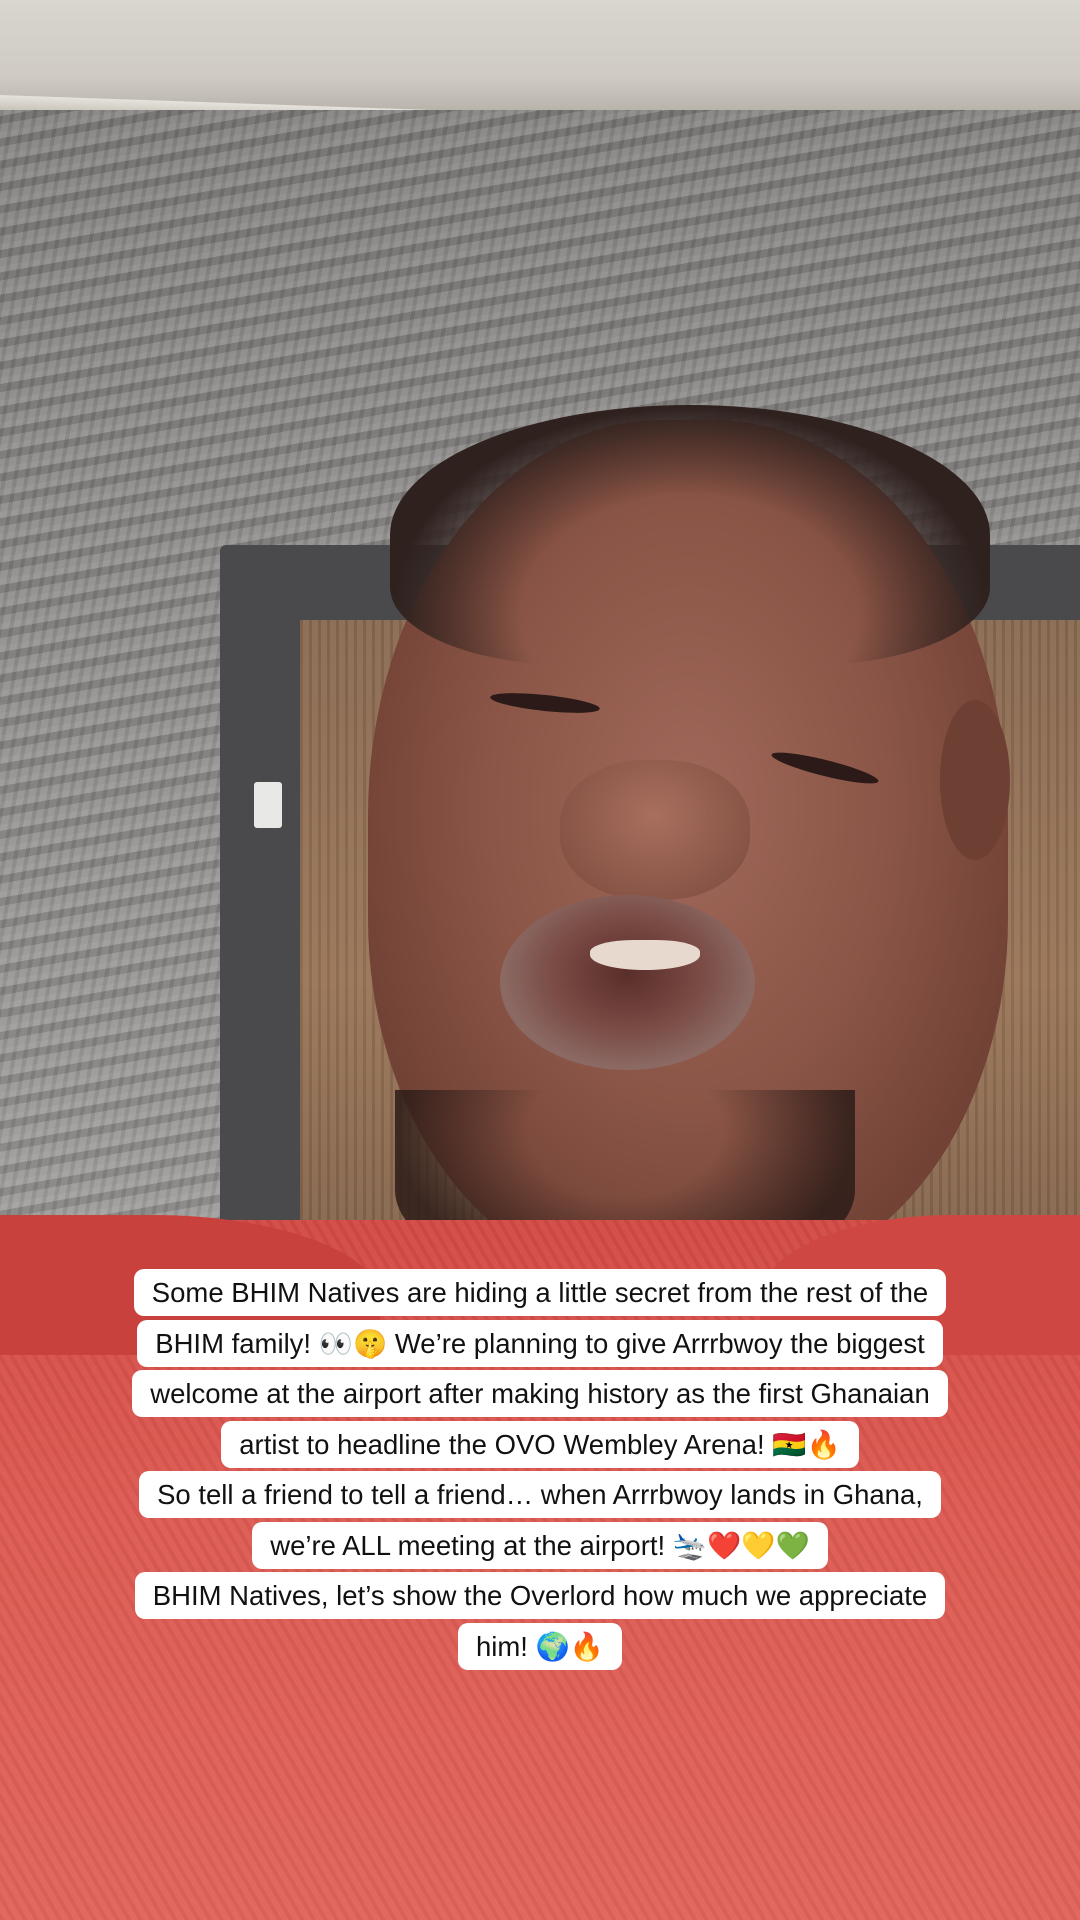 Image resolution: width=1080 pixels, height=1920 pixels. I want to click on mouth, so click(627, 982).